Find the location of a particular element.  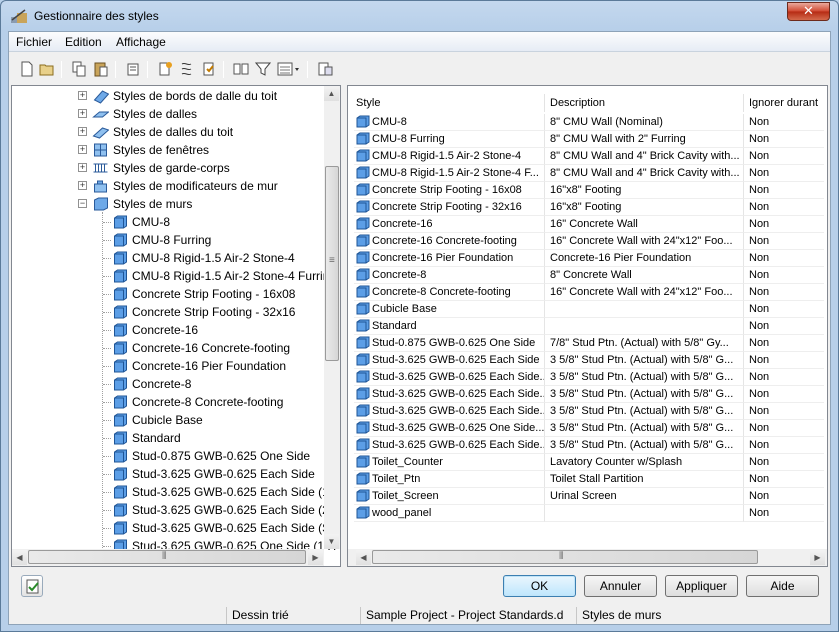

purge-icon is located at coordinates (133, 69).